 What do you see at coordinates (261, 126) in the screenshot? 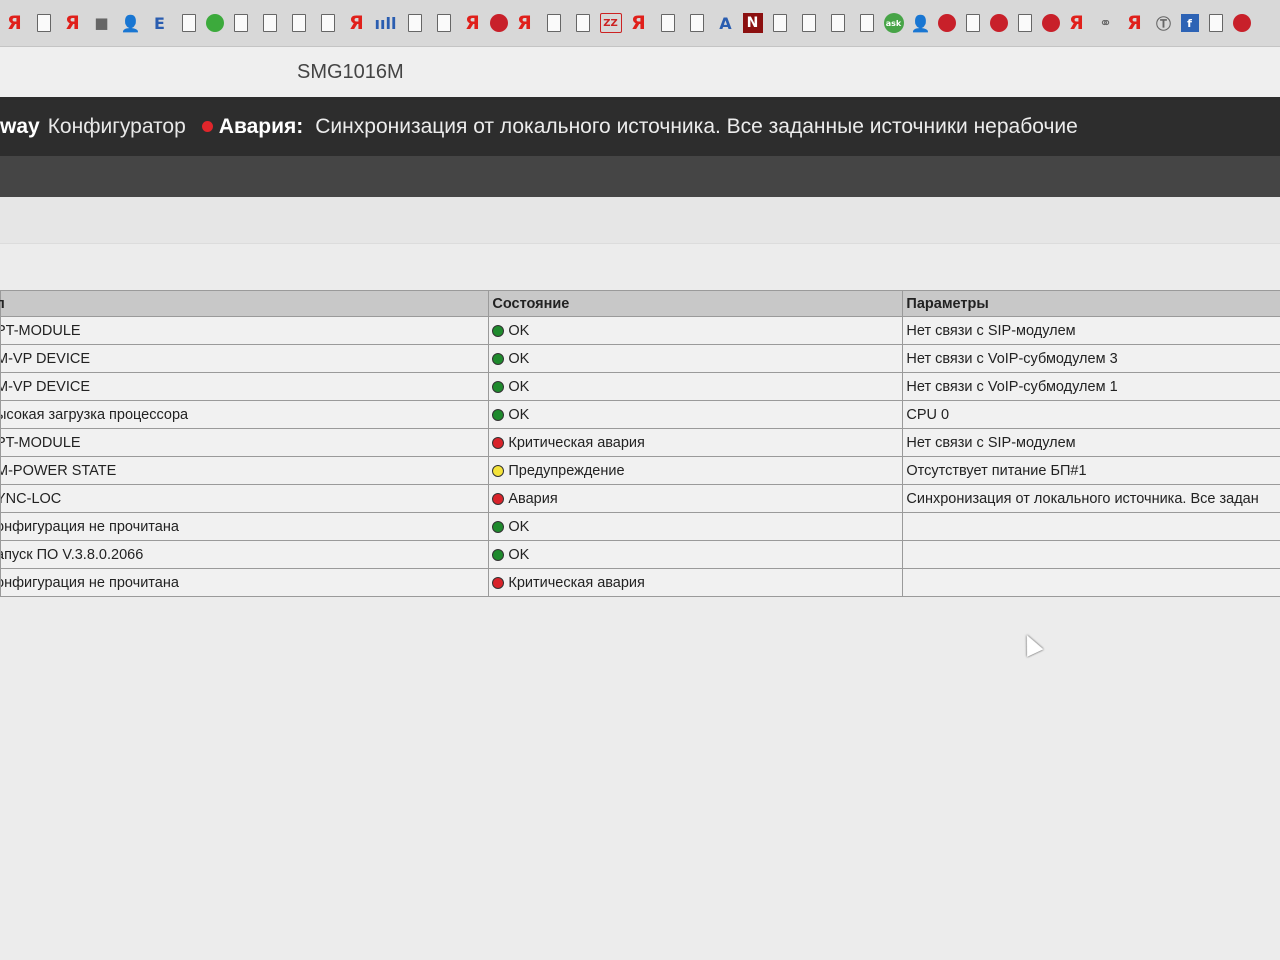
I see `alarm-label: Авария:` at bounding box center [261, 126].